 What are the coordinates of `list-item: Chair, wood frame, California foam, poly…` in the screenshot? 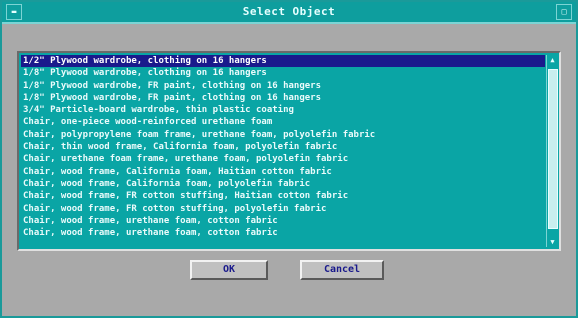 It's located at (283, 184).